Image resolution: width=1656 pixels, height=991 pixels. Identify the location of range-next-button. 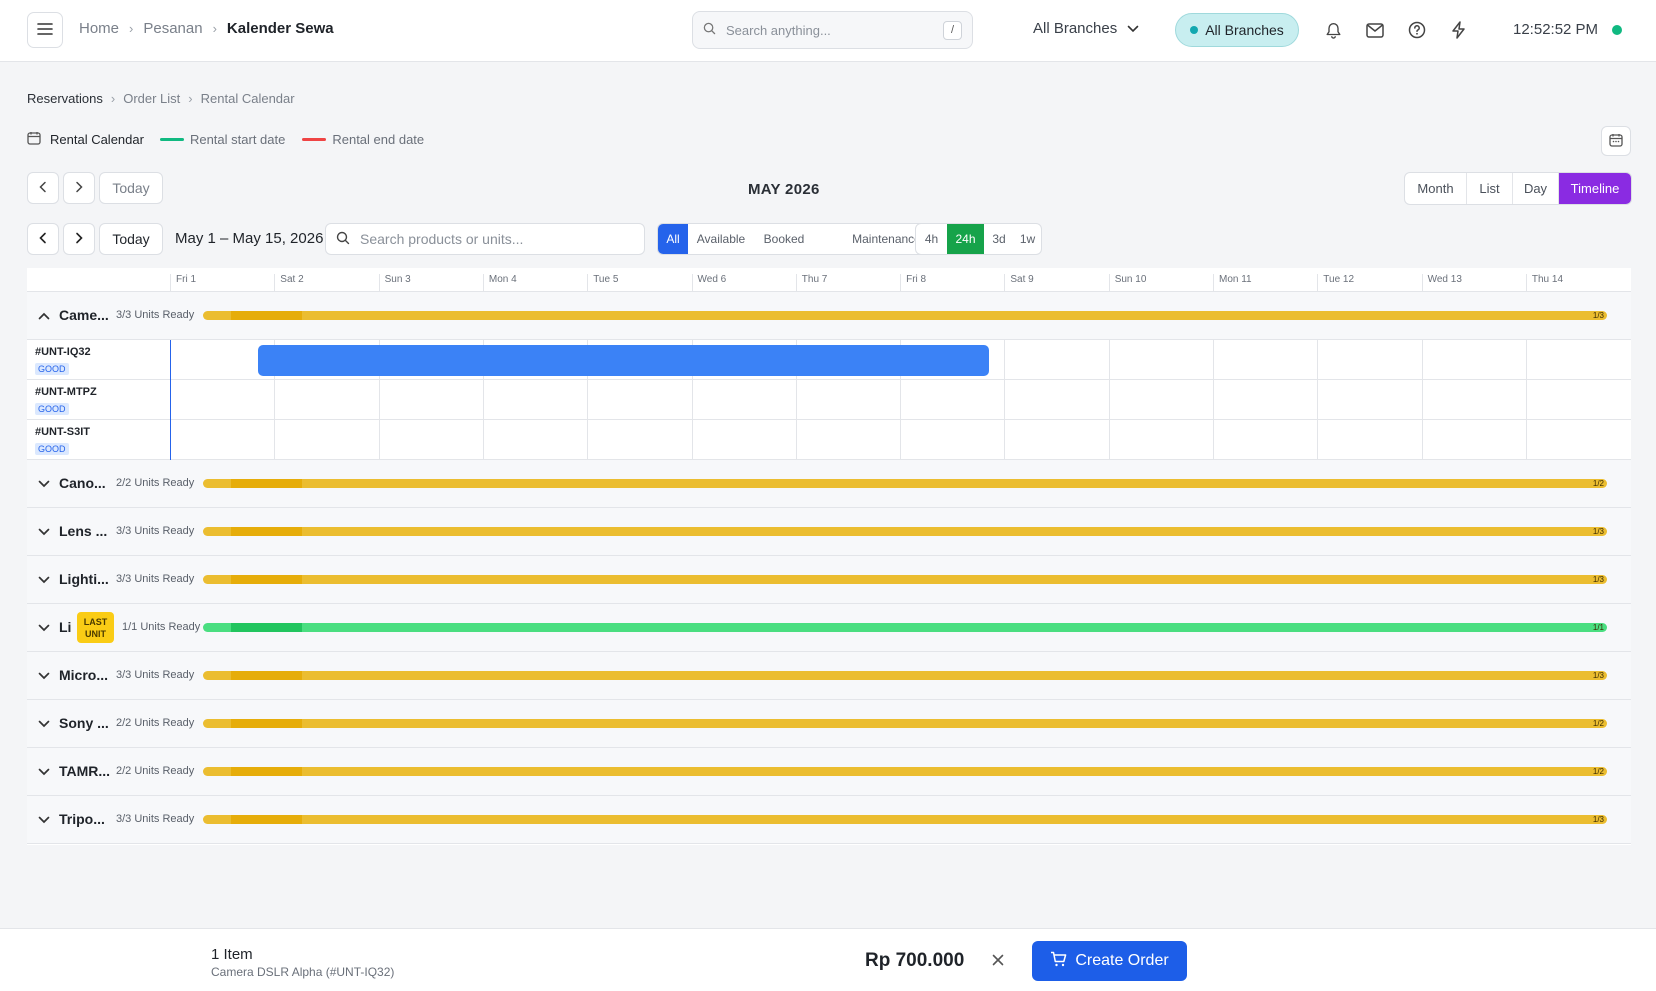
(79, 239).